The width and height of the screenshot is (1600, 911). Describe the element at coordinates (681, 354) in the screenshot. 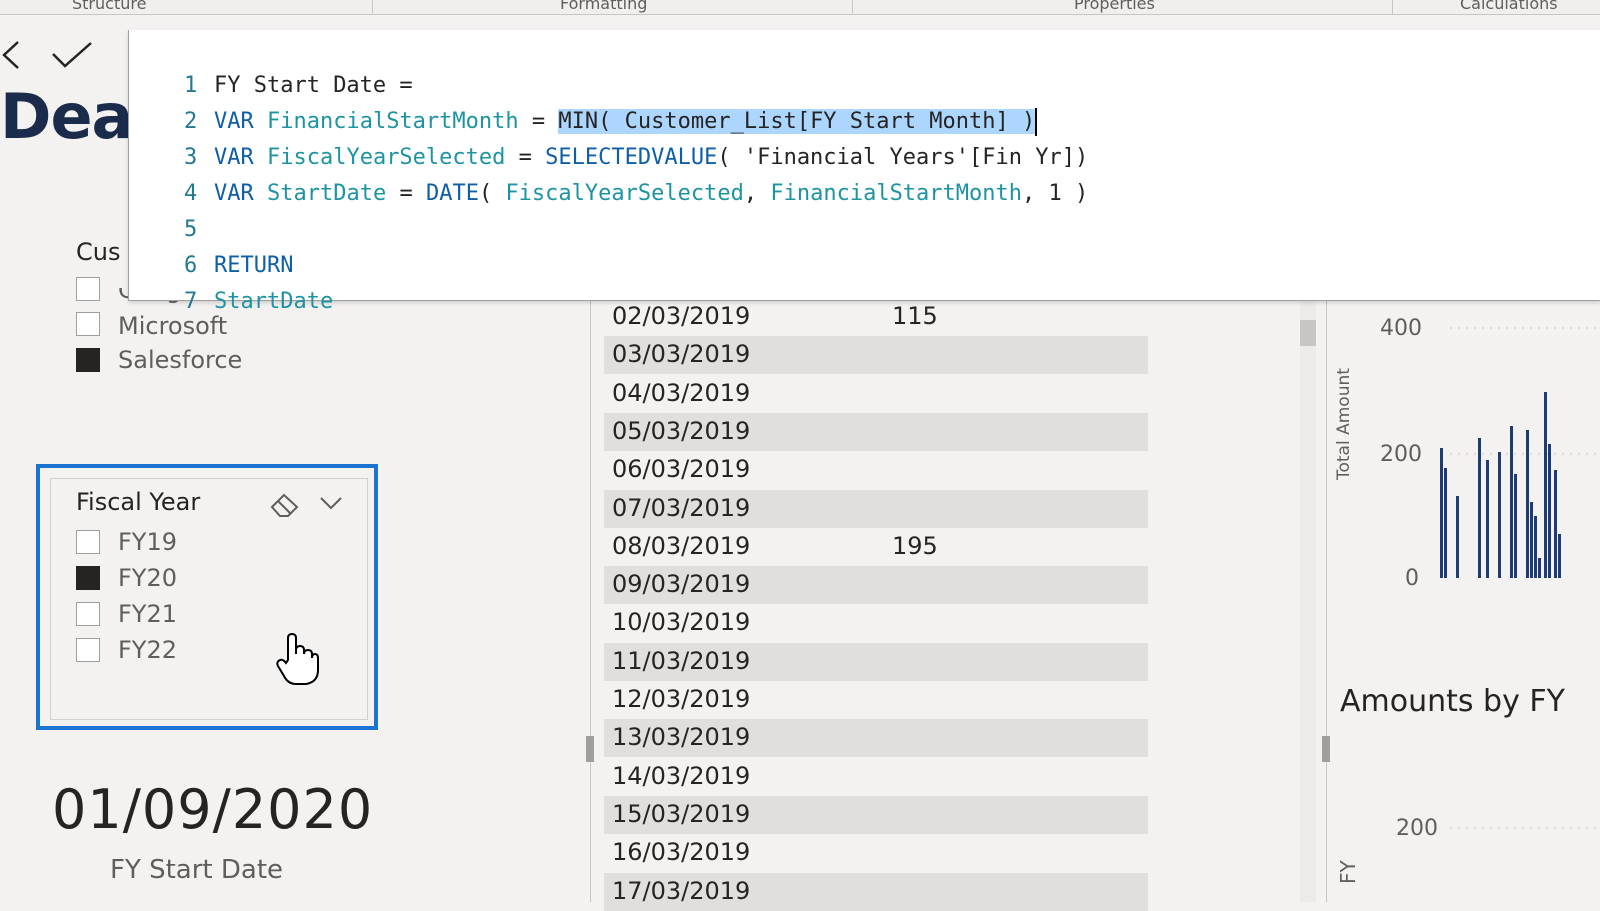

I see `date-cell: 03/03/2019` at that location.